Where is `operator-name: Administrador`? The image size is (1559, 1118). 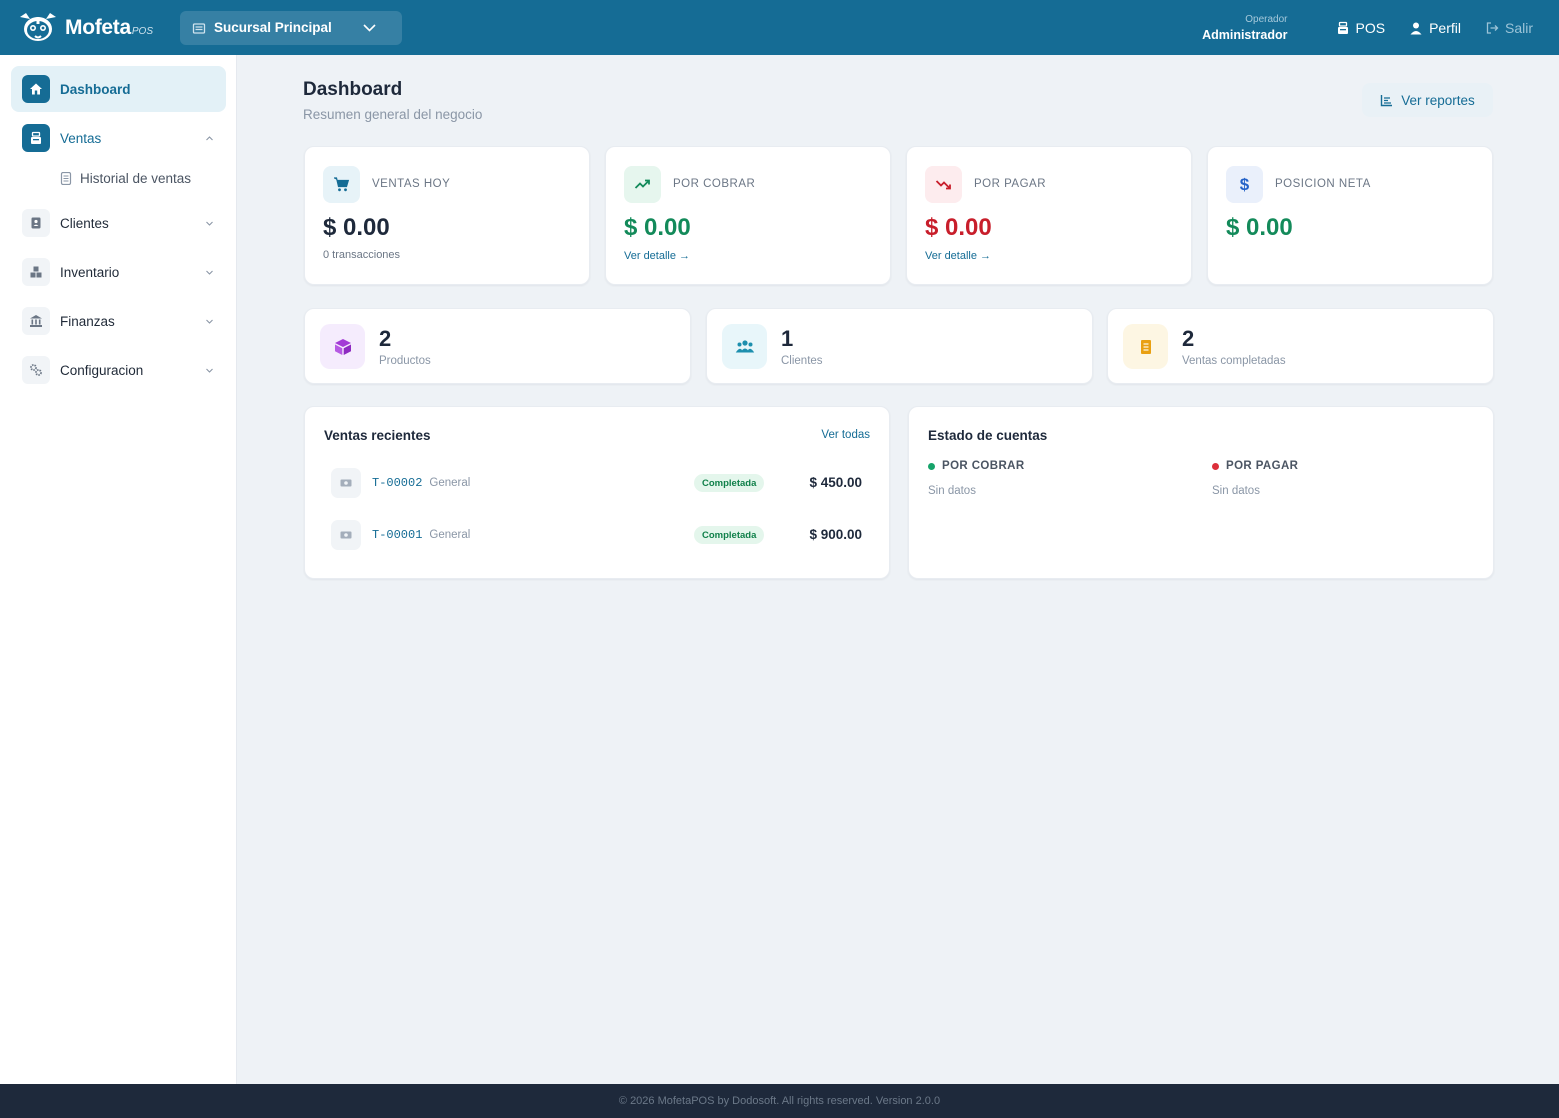 operator-name: Administrador is located at coordinates (1245, 34).